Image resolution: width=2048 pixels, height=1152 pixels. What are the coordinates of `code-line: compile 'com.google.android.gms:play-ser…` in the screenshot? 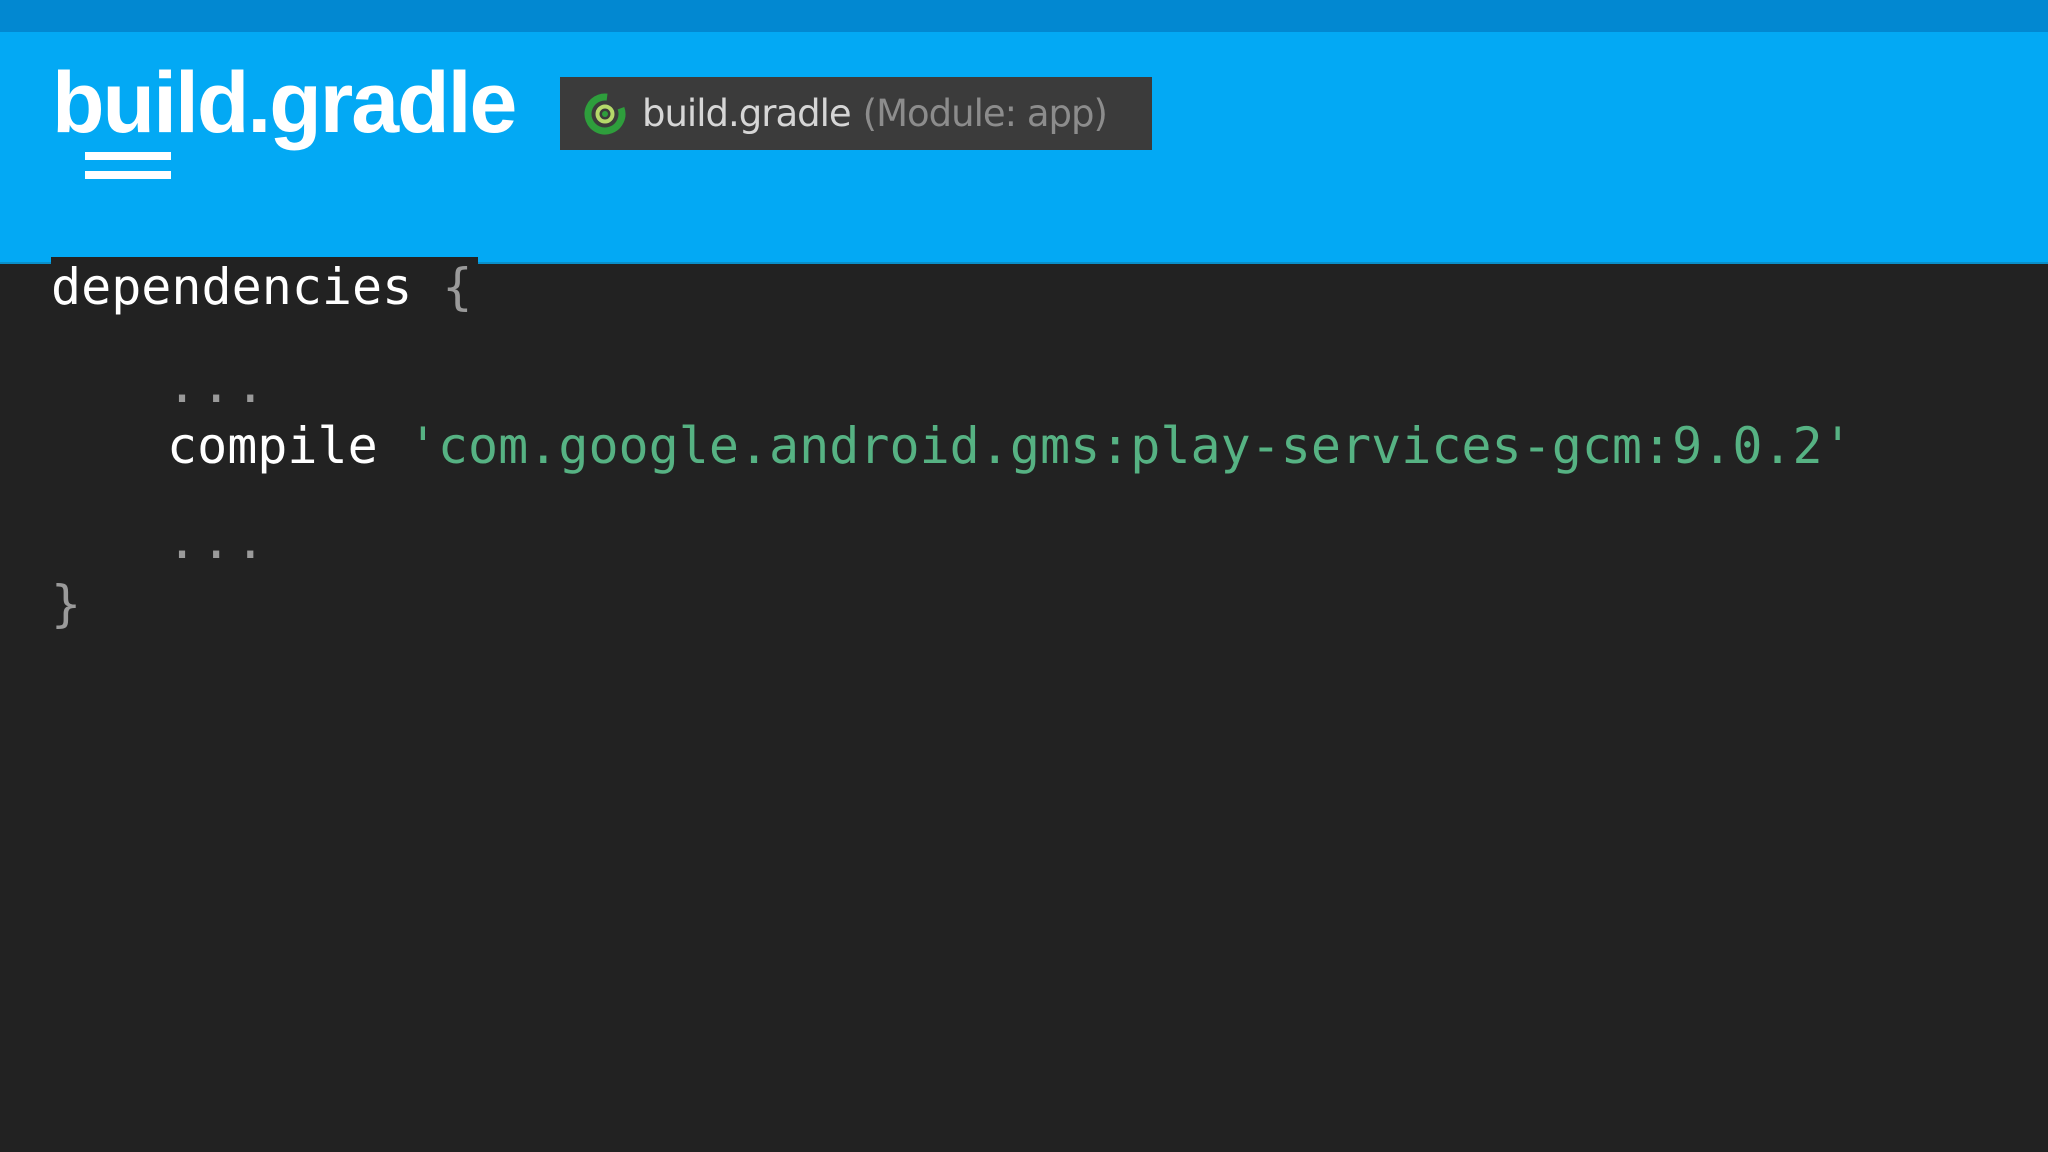 It's located at (1010, 446).